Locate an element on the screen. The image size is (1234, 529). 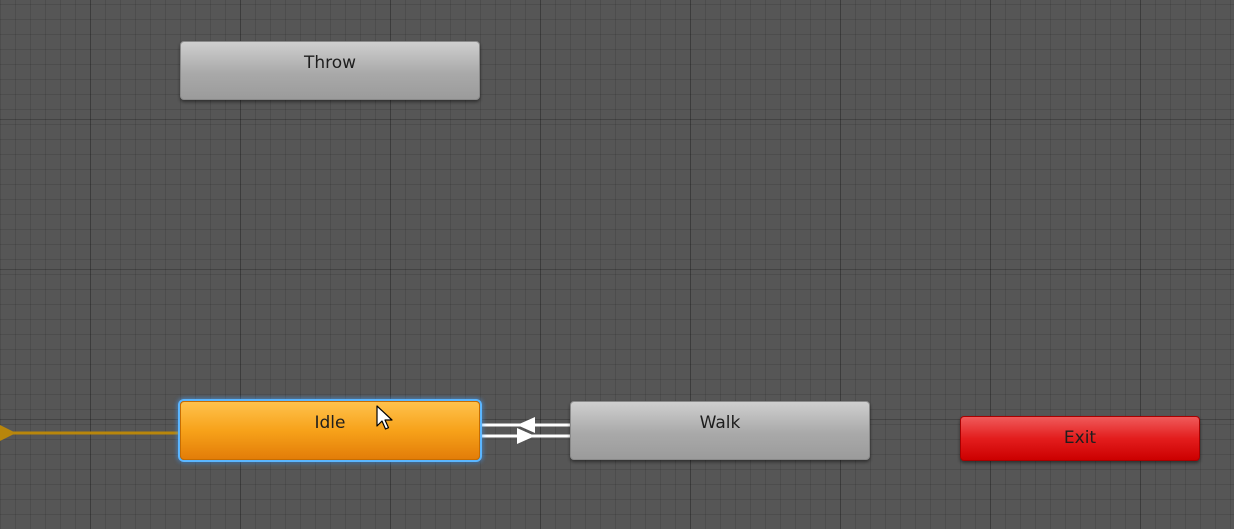
state-node-exit: Exit is located at coordinates (1080, 438).